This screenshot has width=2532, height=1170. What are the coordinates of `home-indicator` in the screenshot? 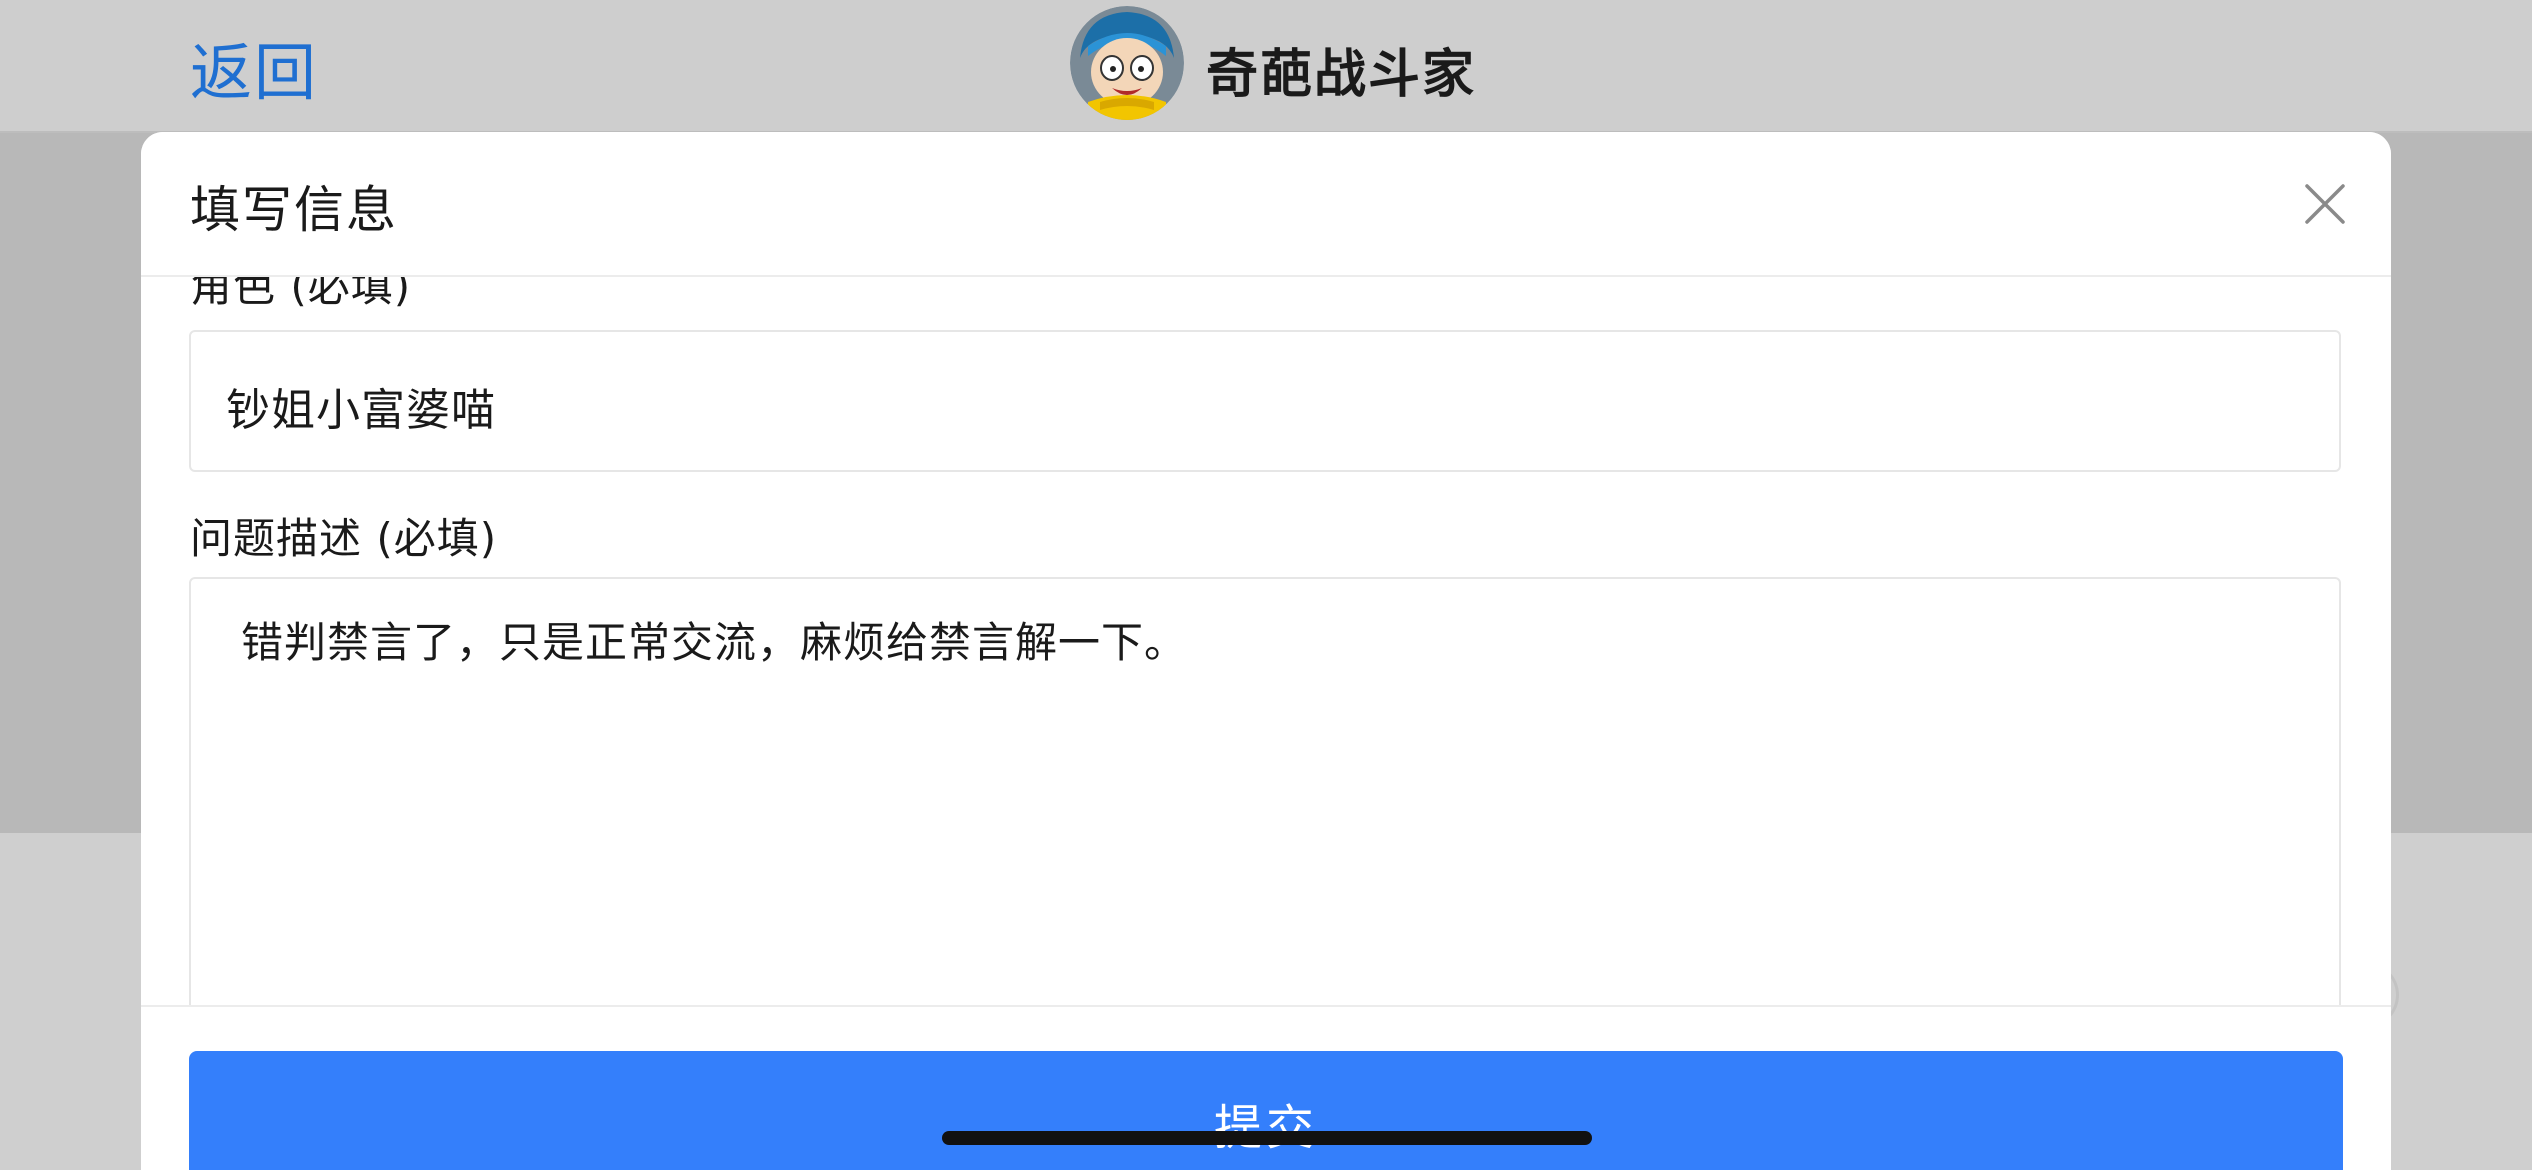 It's located at (1267, 1138).